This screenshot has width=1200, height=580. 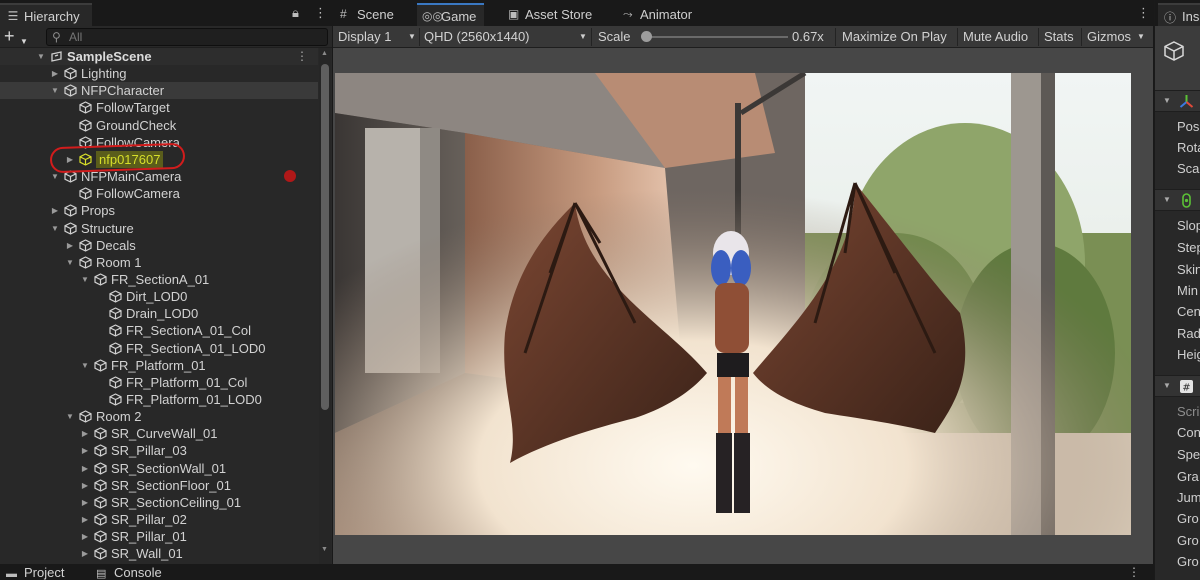 What do you see at coordinates (1109, 37) in the screenshot?
I see `gizmos-toggle: Gizmos` at bounding box center [1109, 37].